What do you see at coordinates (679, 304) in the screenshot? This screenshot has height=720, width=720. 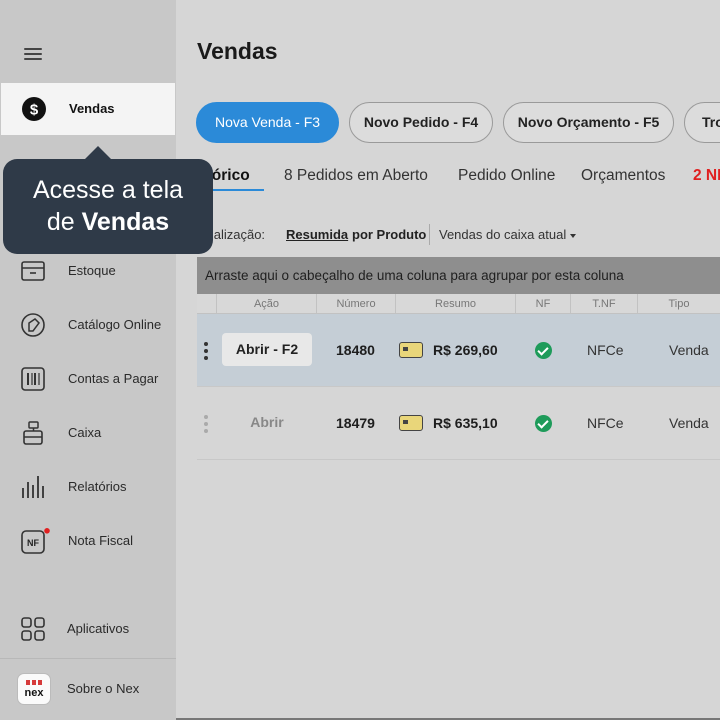 I see `column-header-tipo: Tipo` at bounding box center [679, 304].